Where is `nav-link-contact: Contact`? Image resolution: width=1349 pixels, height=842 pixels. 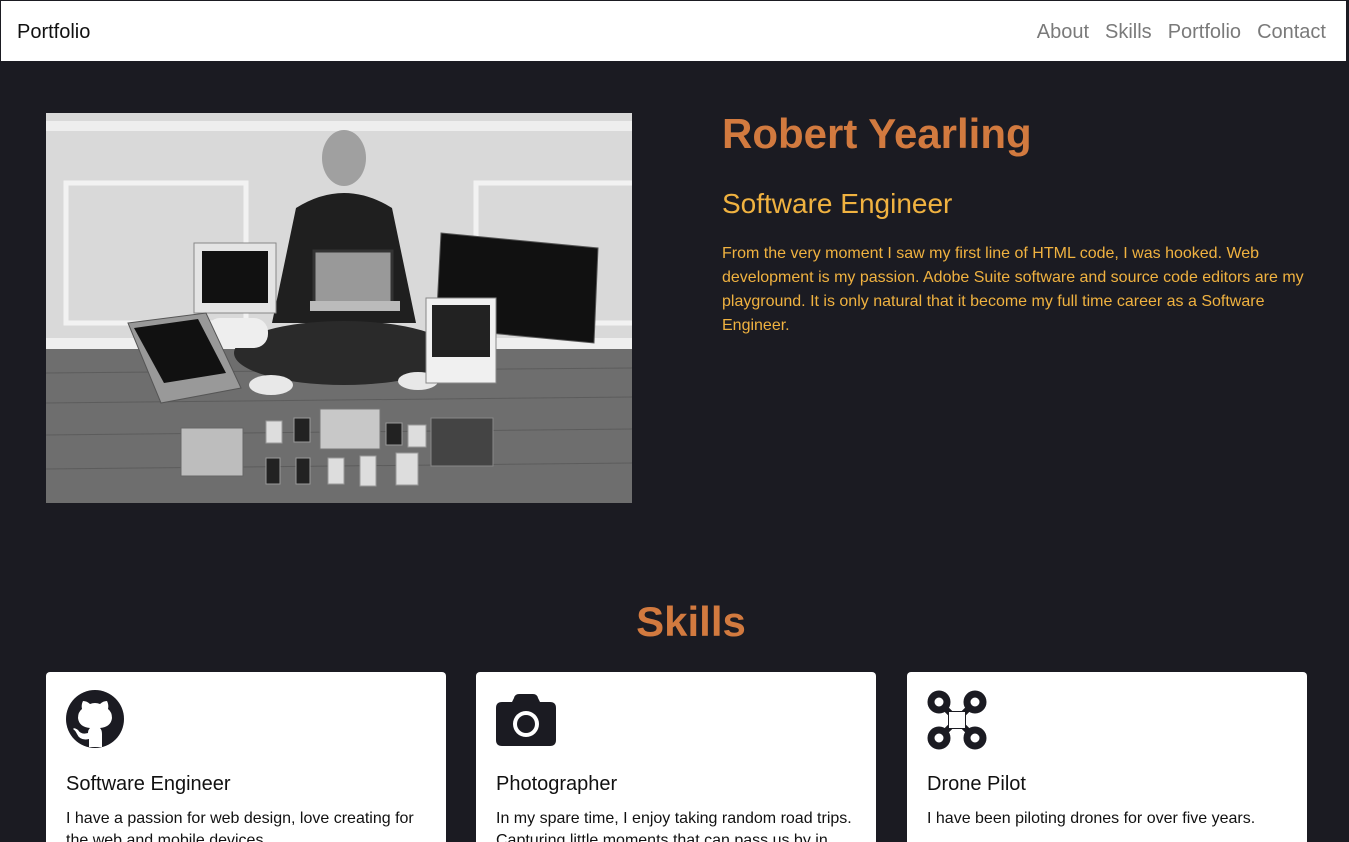
nav-link-contact: Contact is located at coordinates (1291, 32).